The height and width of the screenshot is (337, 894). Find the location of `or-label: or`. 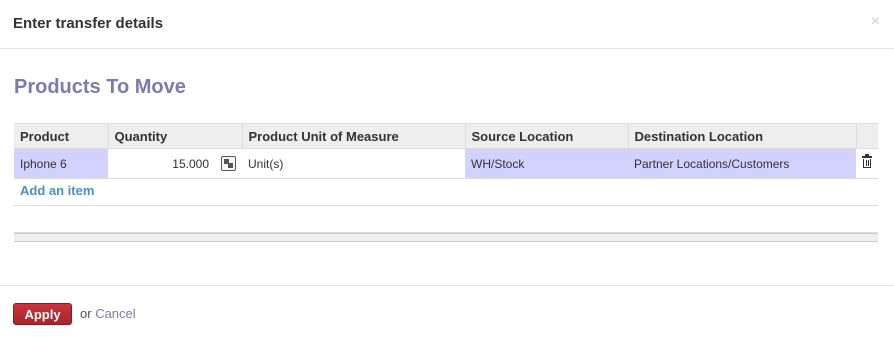

or-label: or is located at coordinates (86, 313).